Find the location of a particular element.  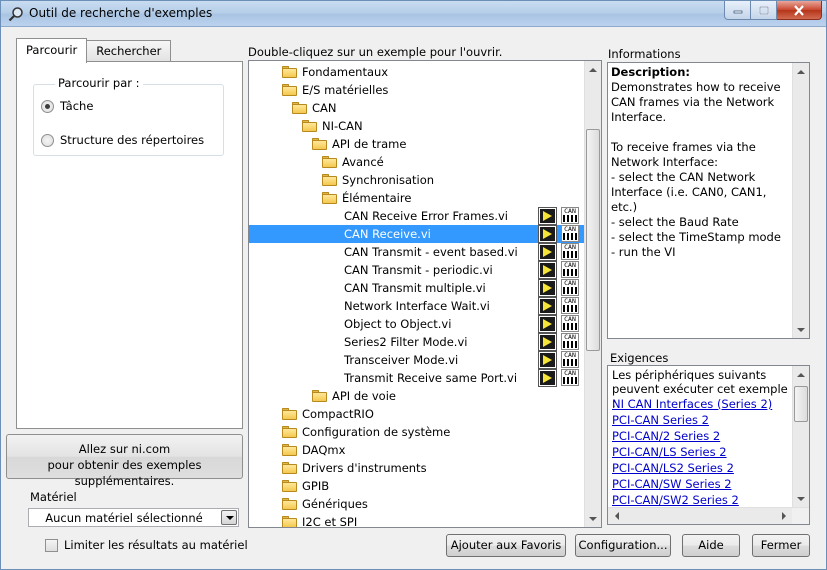

tree-folder-item: I2C et SPI is located at coordinates (417, 520).